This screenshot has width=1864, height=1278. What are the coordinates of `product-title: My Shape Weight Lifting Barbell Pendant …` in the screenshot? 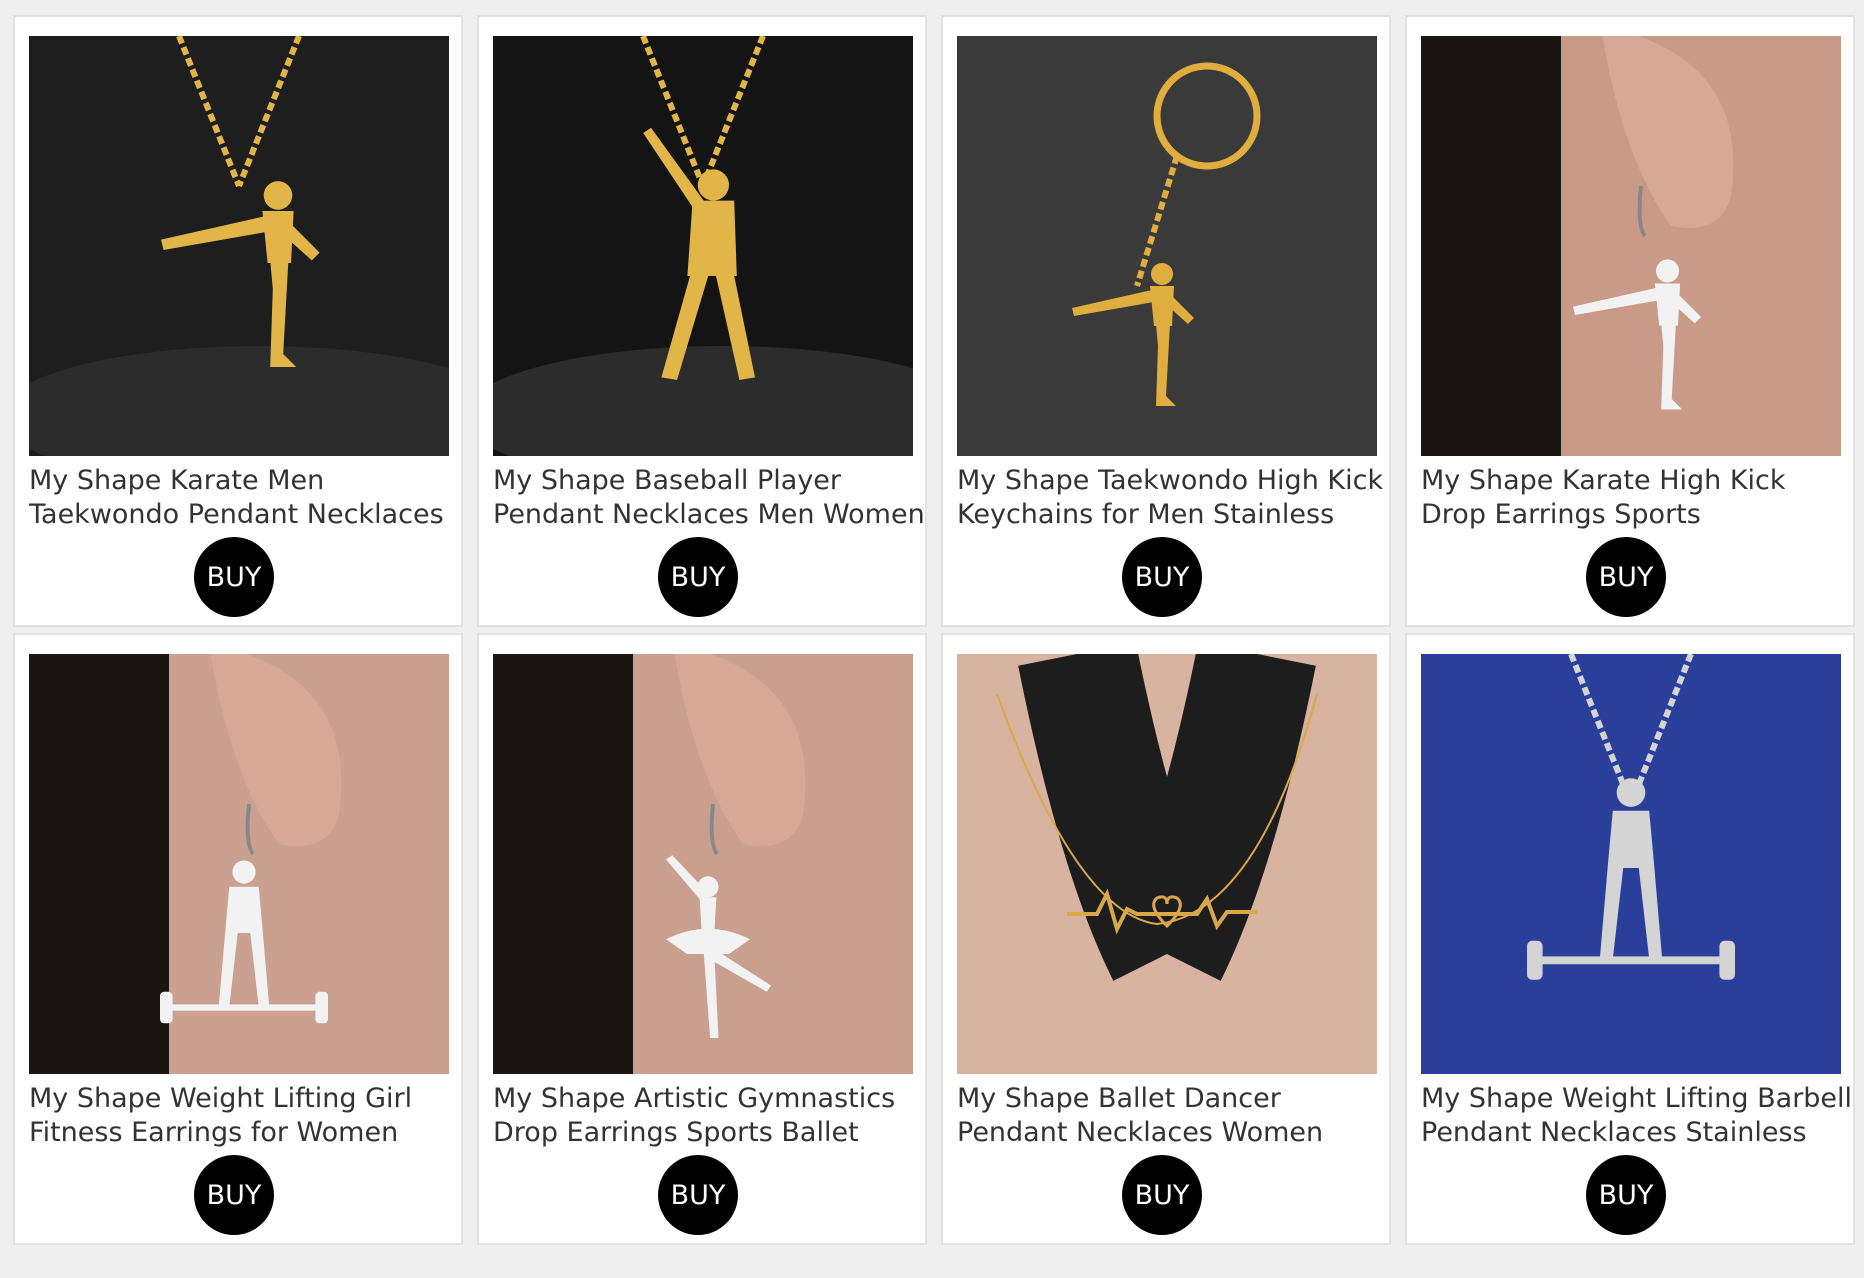 It's located at (1637, 1116).